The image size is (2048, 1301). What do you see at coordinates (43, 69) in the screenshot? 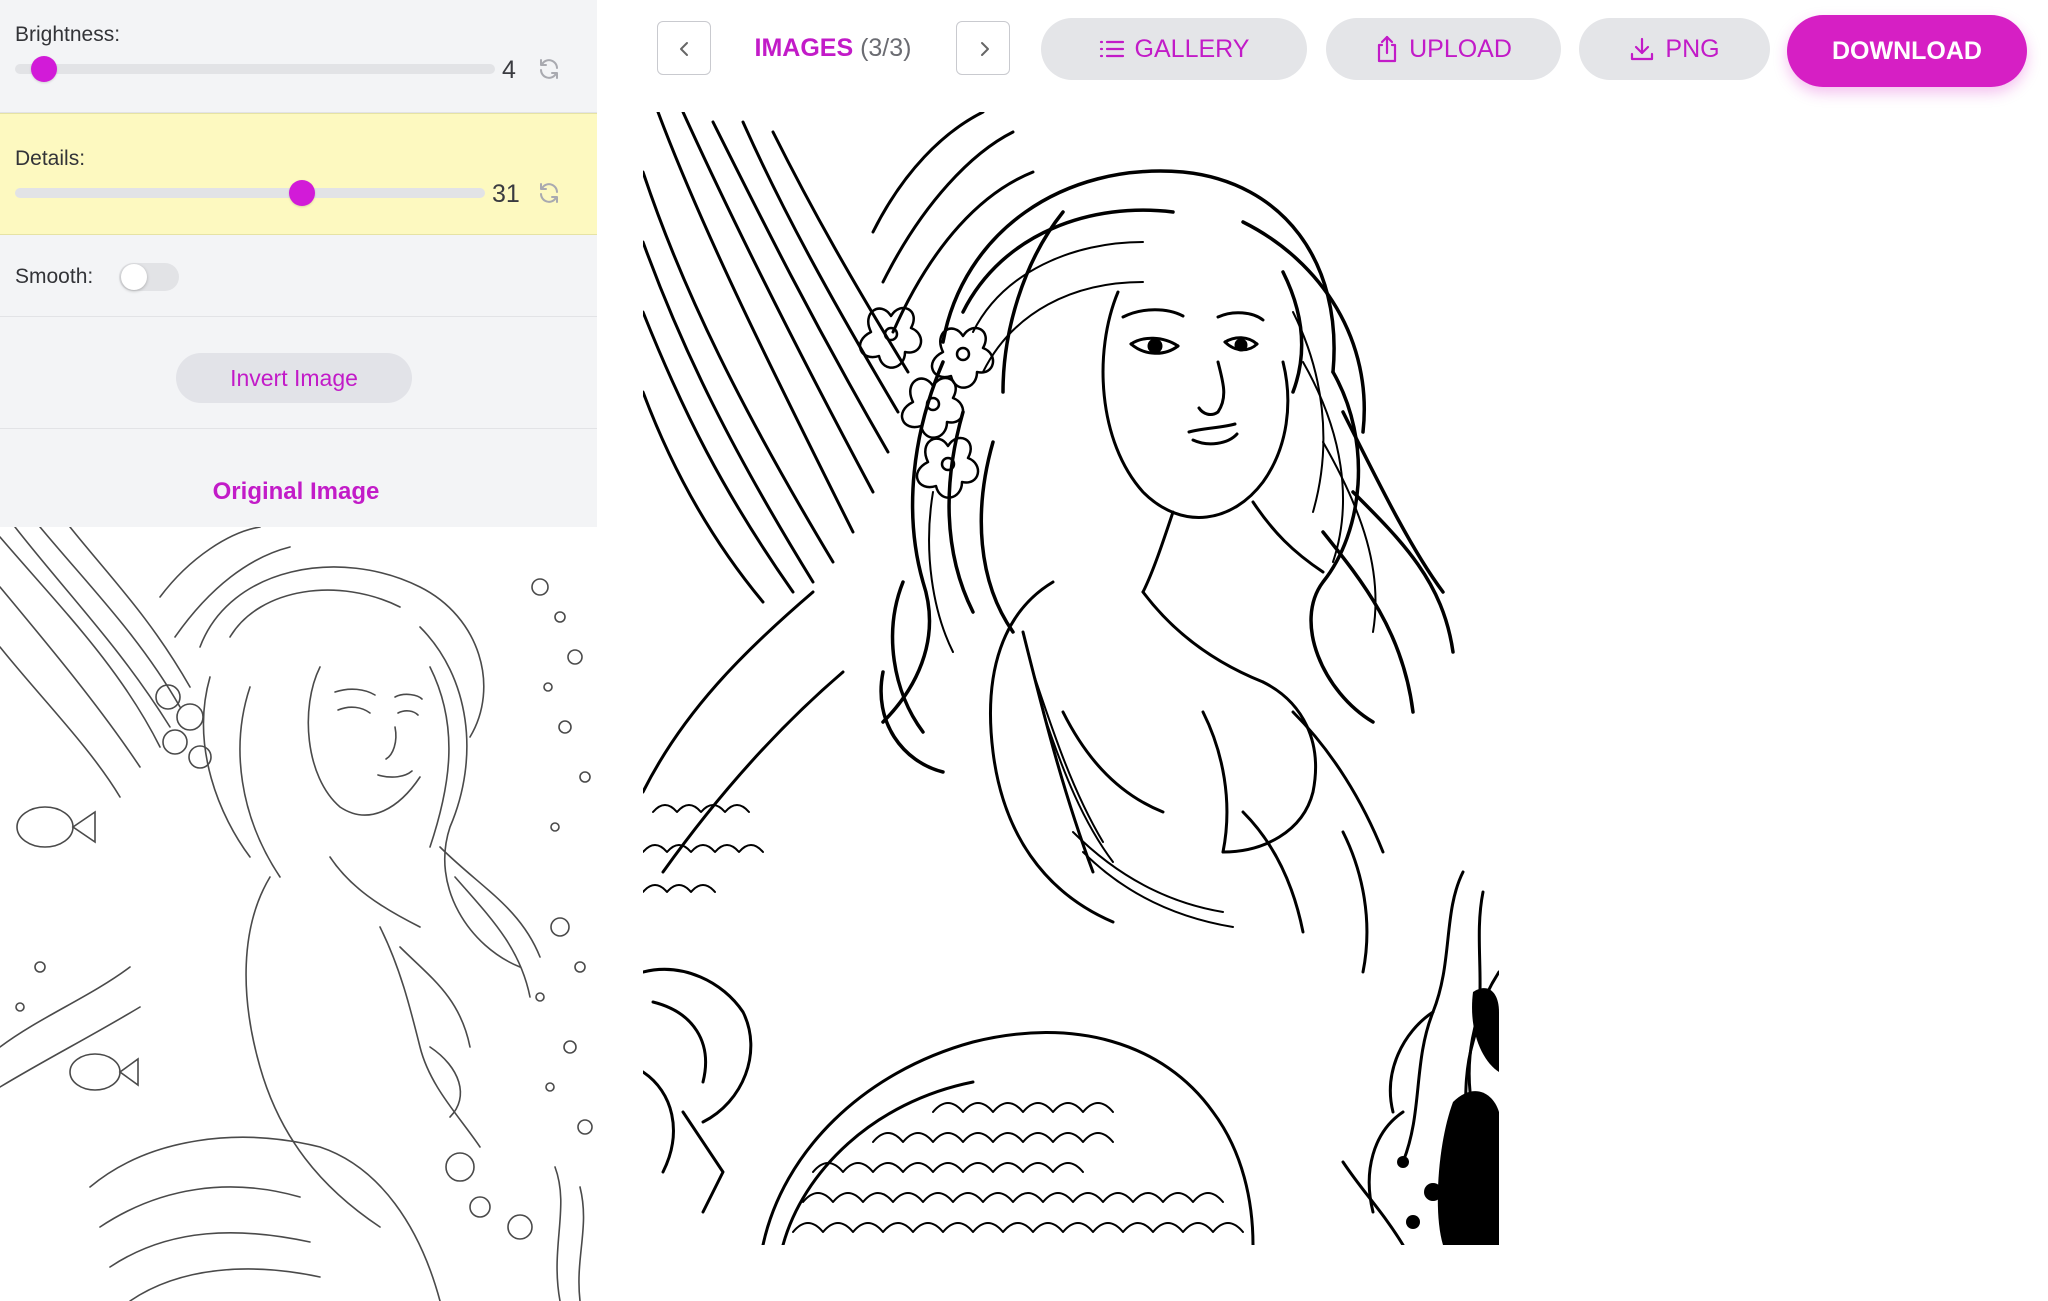
I see `brightness-slider-thumb` at bounding box center [43, 69].